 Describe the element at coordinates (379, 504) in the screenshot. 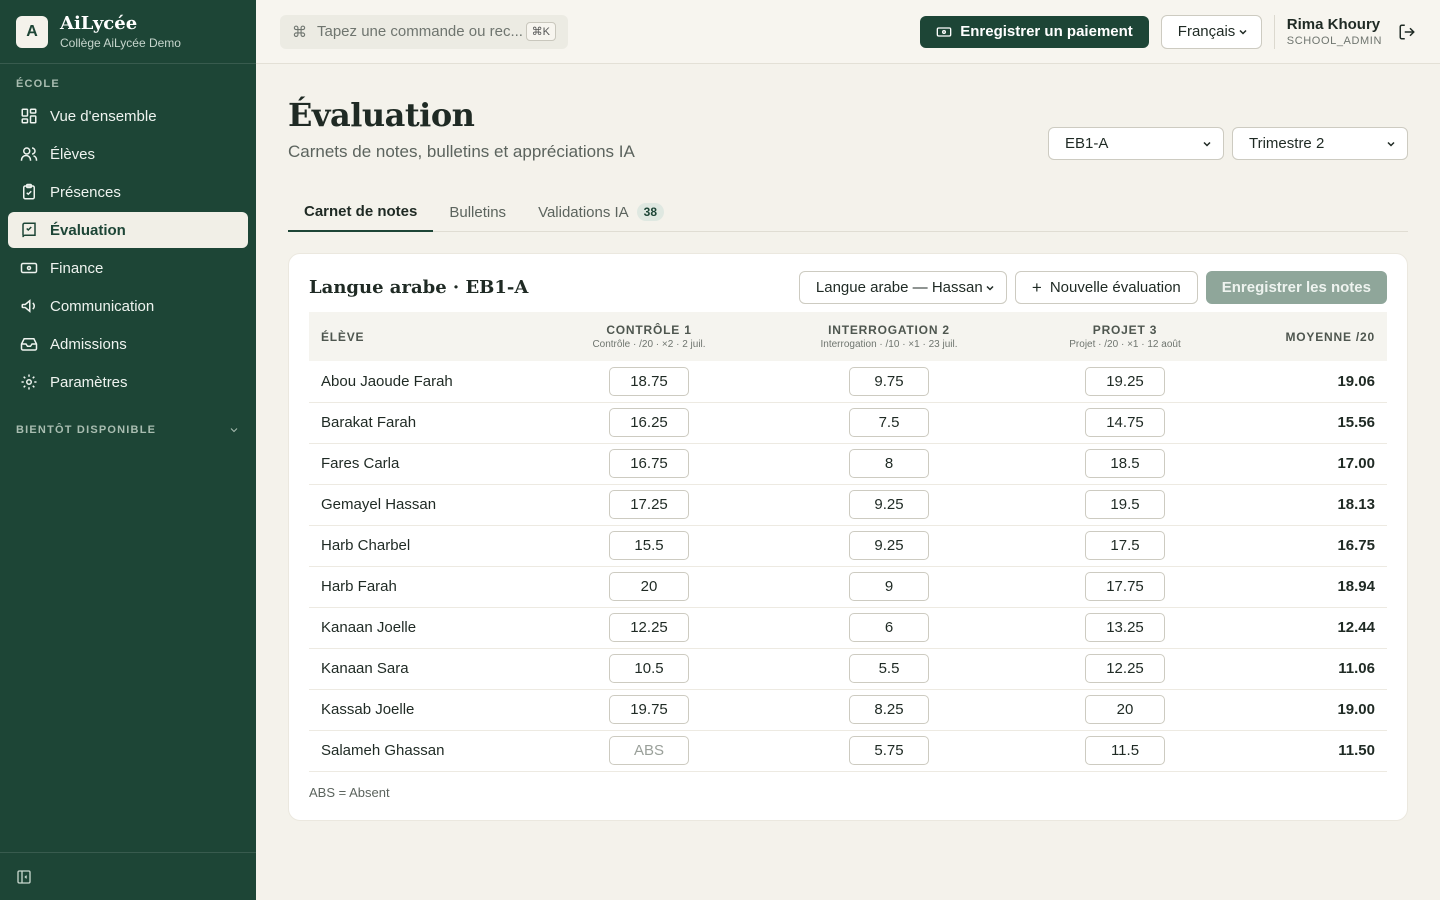

I see `student-name: Gemayel Hassan` at that location.